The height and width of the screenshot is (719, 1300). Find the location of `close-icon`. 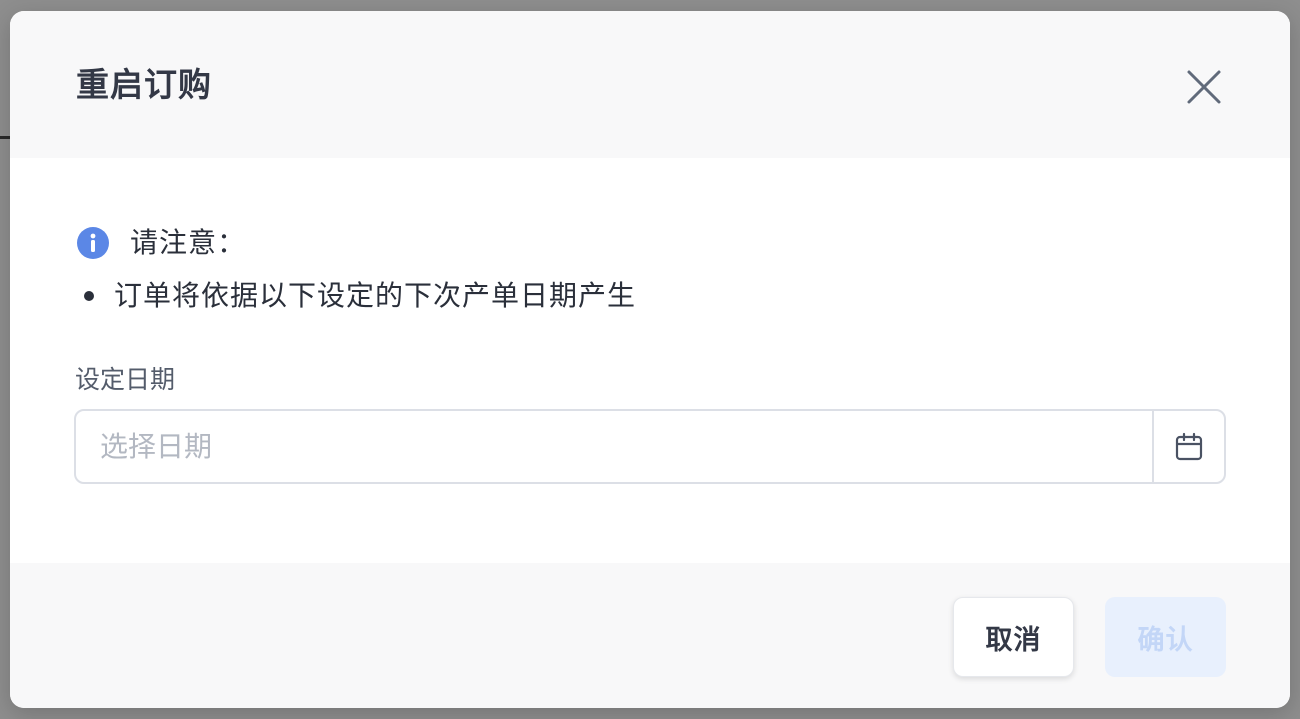

close-icon is located at coordinates (1204, 87).